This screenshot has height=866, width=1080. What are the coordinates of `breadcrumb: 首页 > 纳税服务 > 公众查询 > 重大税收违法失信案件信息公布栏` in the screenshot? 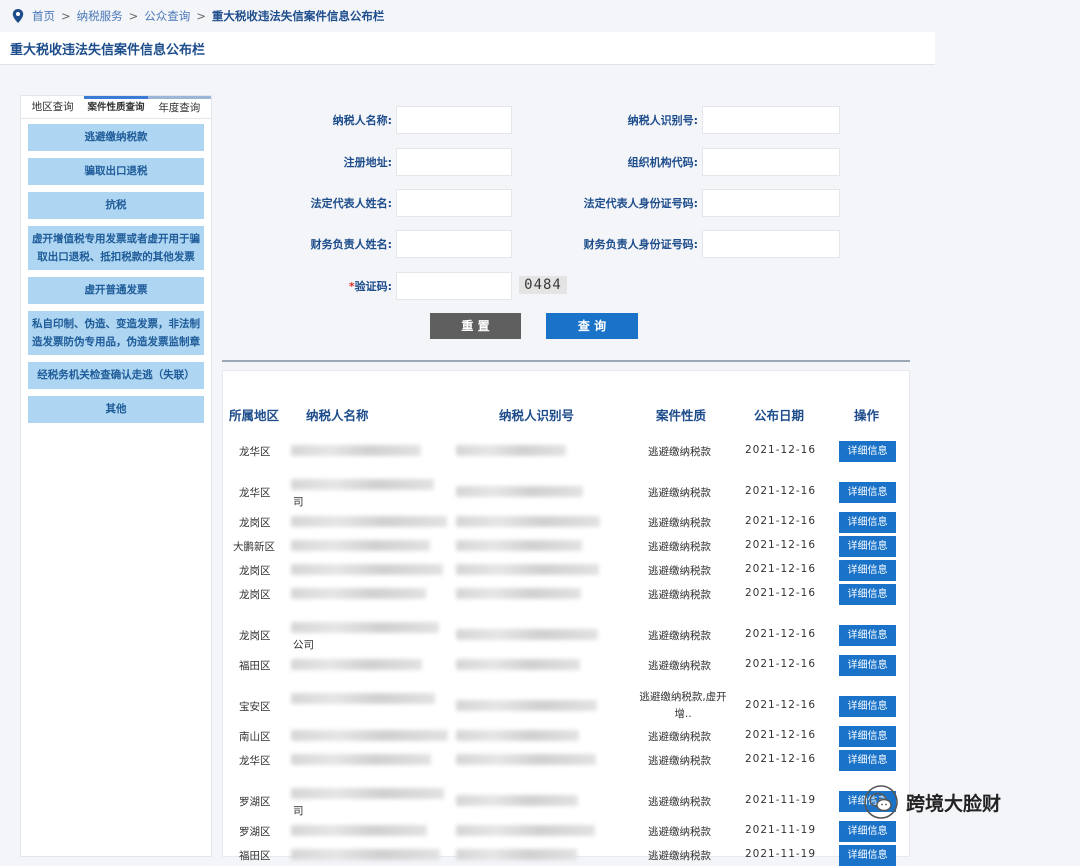 It's located at (467, 16).